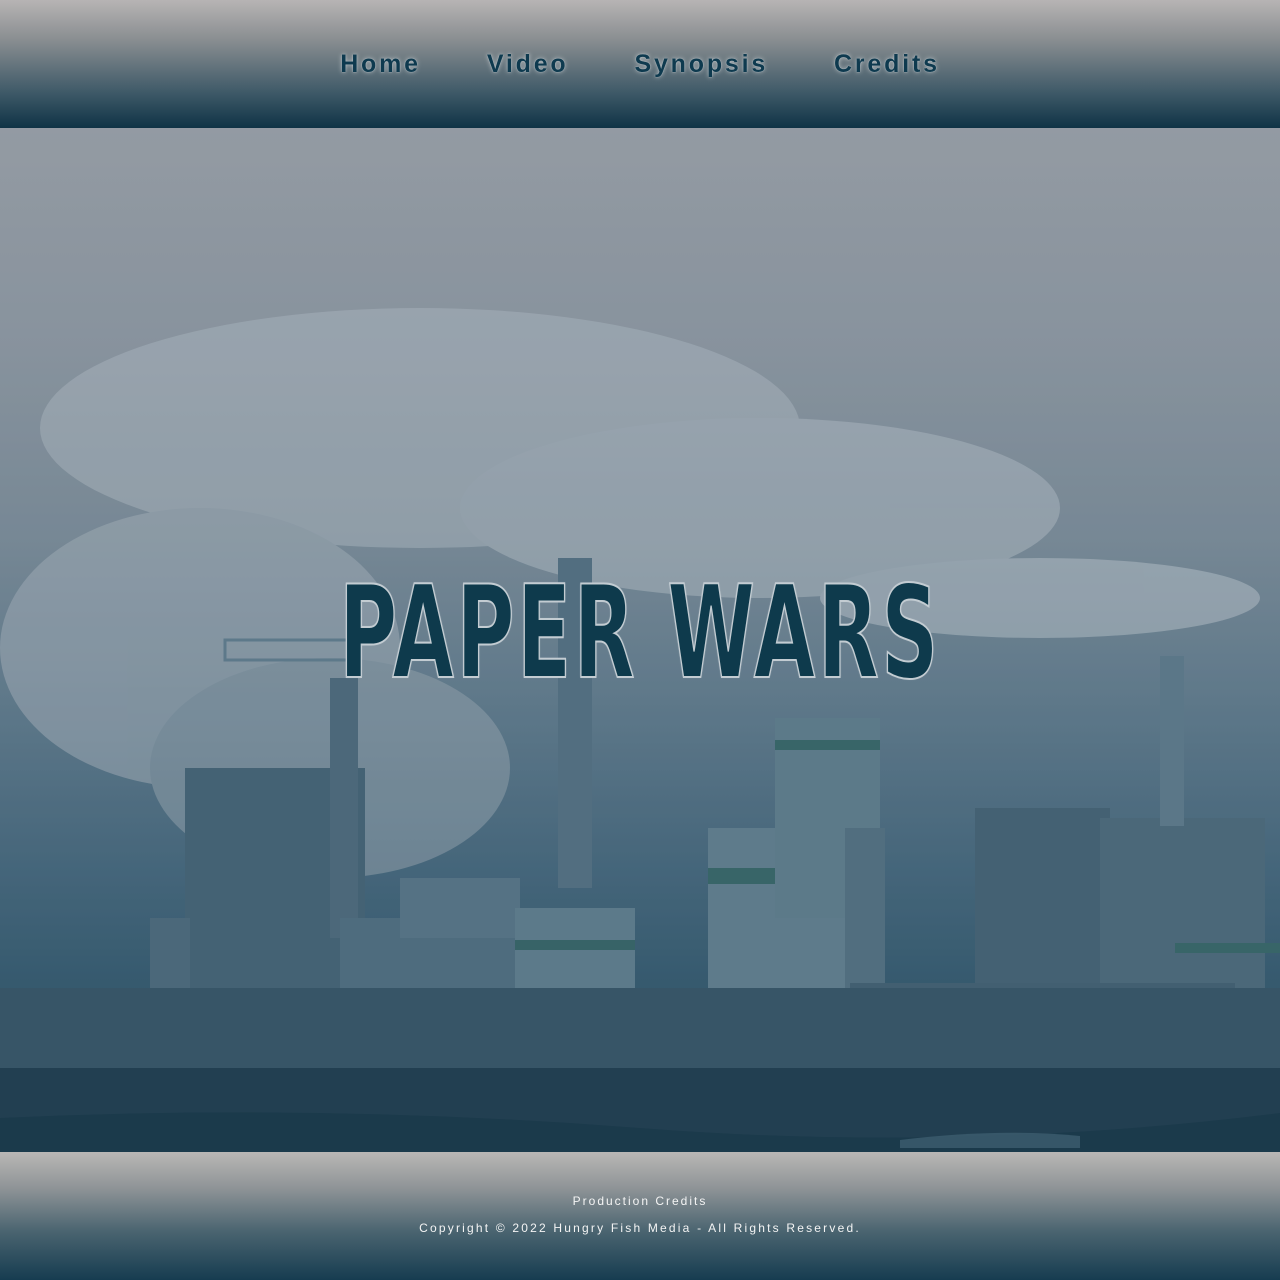  What do you see at coordinates (887, 64) in the screenshot?
I see `nav-credits: Credits` at bounding box center [887, 64].